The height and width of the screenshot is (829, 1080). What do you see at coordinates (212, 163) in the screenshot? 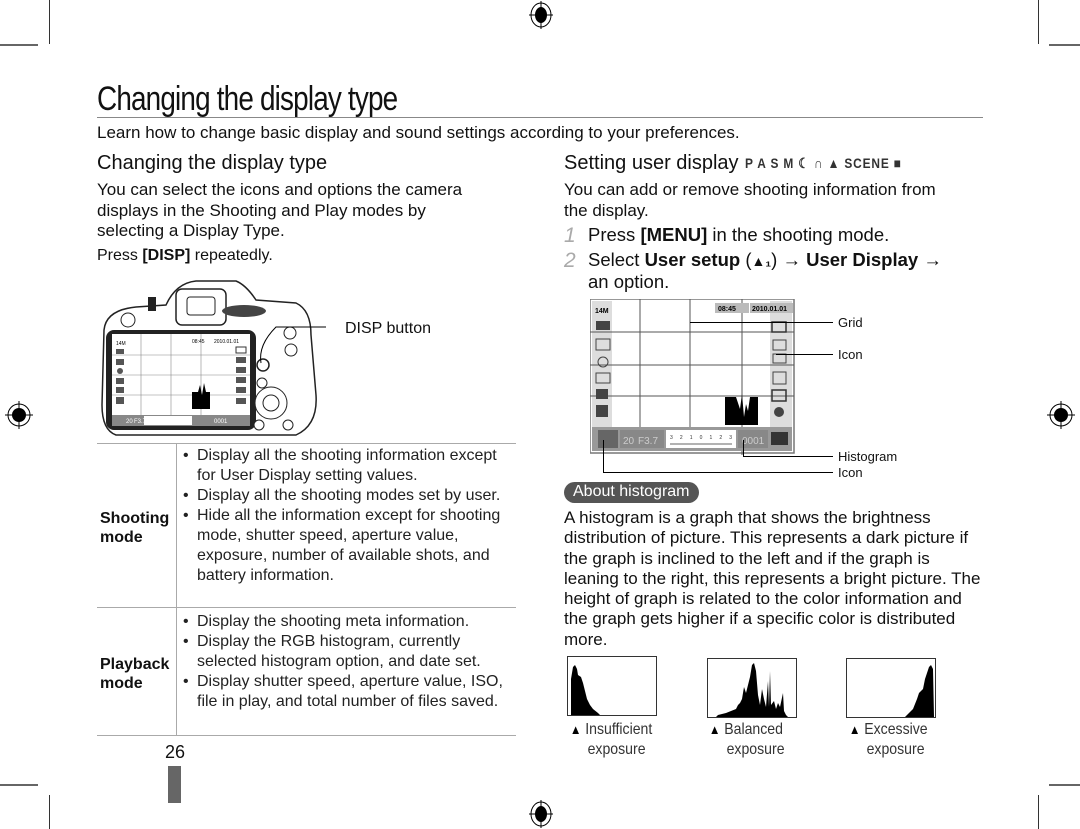
I see `section-heading-display-type: Changing the display type` at bounding box center [212, 163].